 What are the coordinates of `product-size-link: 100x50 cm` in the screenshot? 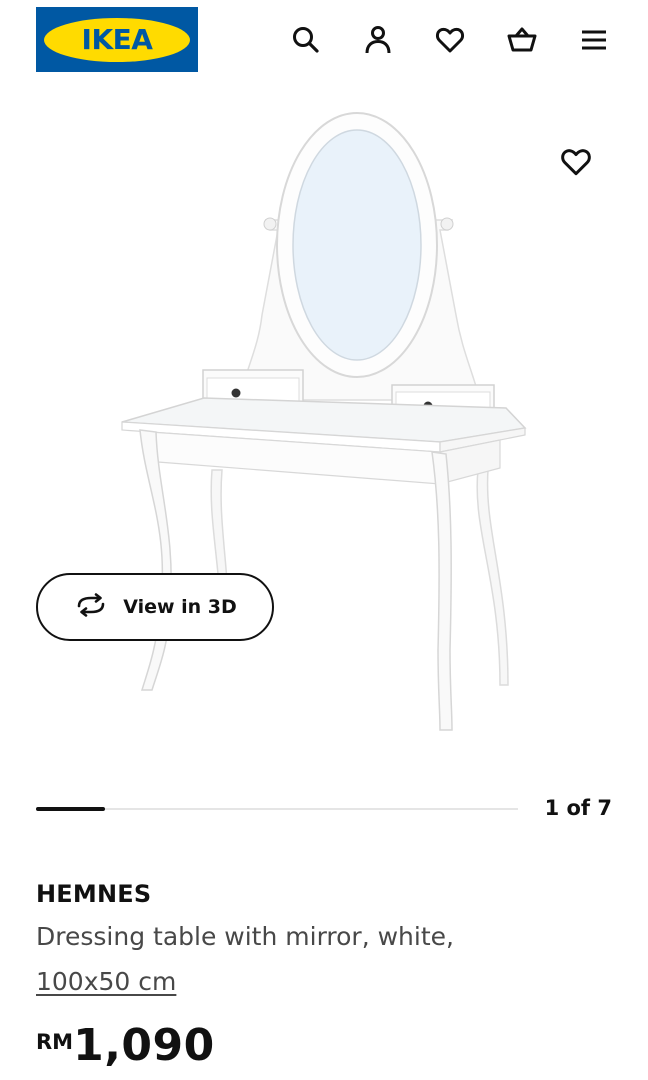 It's located at (106, 981).